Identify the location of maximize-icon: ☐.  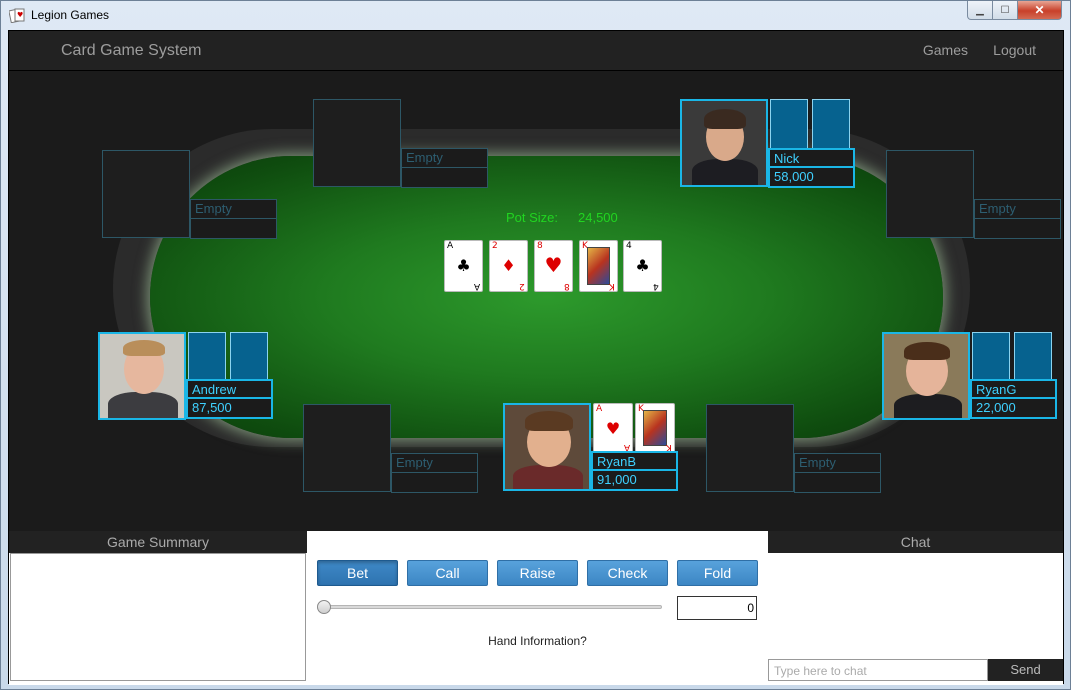
(1005, 10).